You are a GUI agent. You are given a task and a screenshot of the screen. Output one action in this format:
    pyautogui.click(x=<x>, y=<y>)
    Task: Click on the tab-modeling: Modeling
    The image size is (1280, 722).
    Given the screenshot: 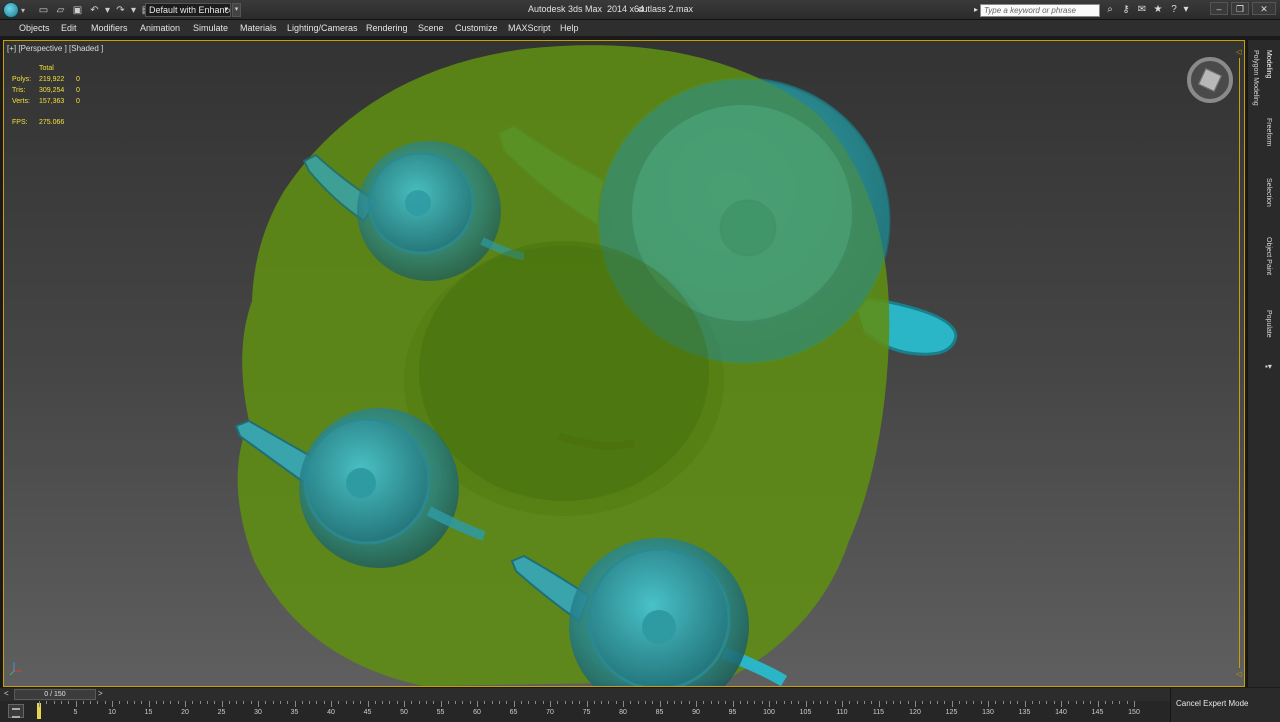 What is the action you would take?
    pyautogui.click(x=1268, y=64)
    